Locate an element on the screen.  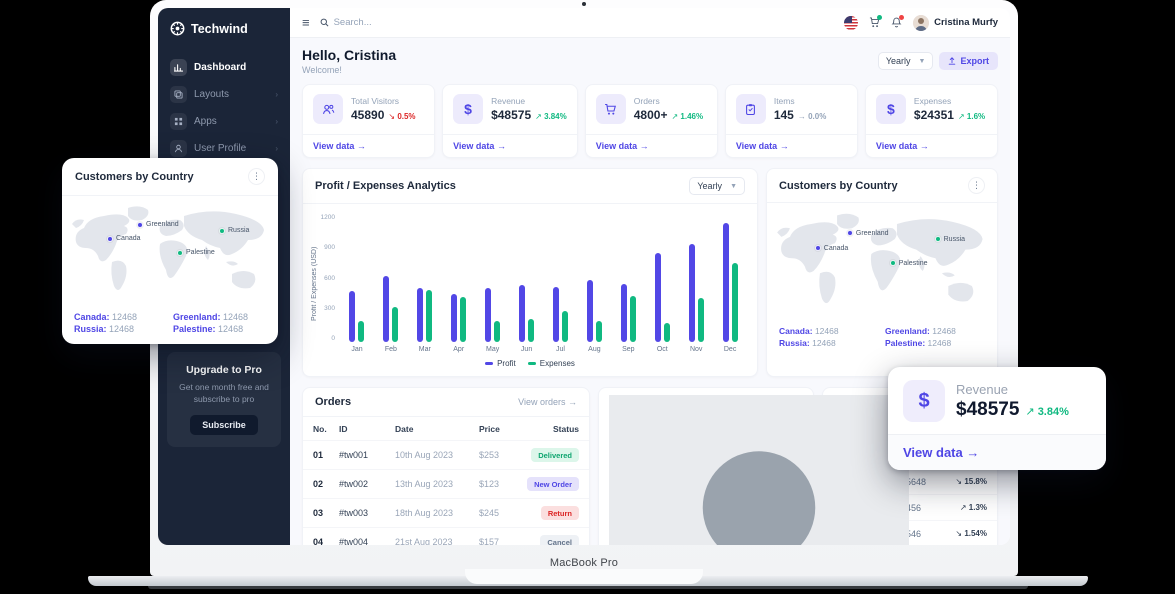
legend-expenses: Expenses is located at coordinates (551, 363).